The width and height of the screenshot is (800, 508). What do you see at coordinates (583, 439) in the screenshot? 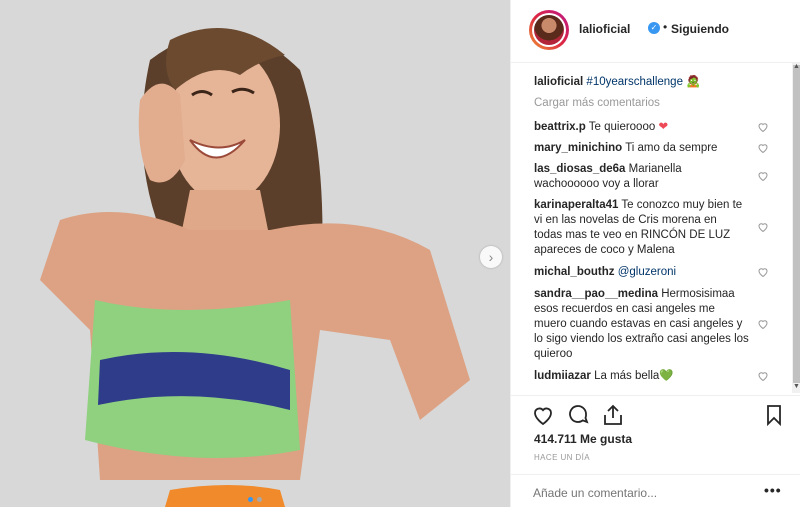
I see `likes-count: 414.711 Me gusta` at bounding box center [583, 439].